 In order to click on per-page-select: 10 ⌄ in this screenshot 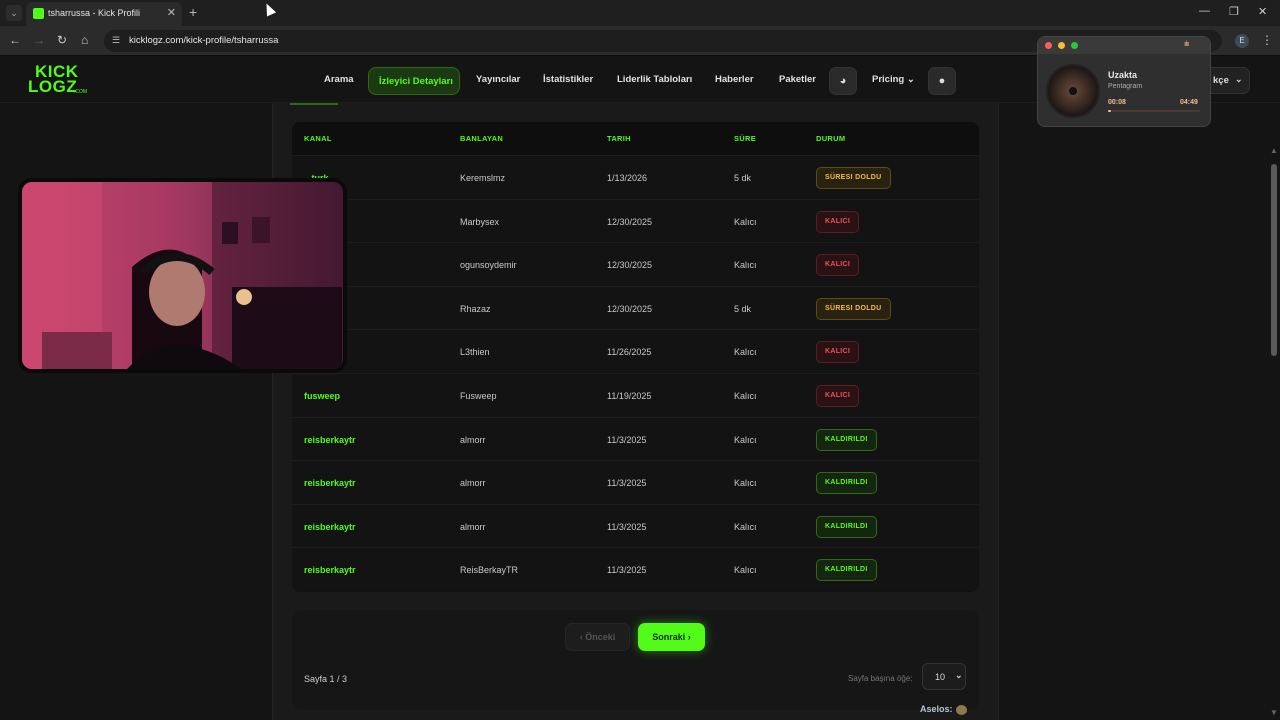, I will do `click(944, 676)`.